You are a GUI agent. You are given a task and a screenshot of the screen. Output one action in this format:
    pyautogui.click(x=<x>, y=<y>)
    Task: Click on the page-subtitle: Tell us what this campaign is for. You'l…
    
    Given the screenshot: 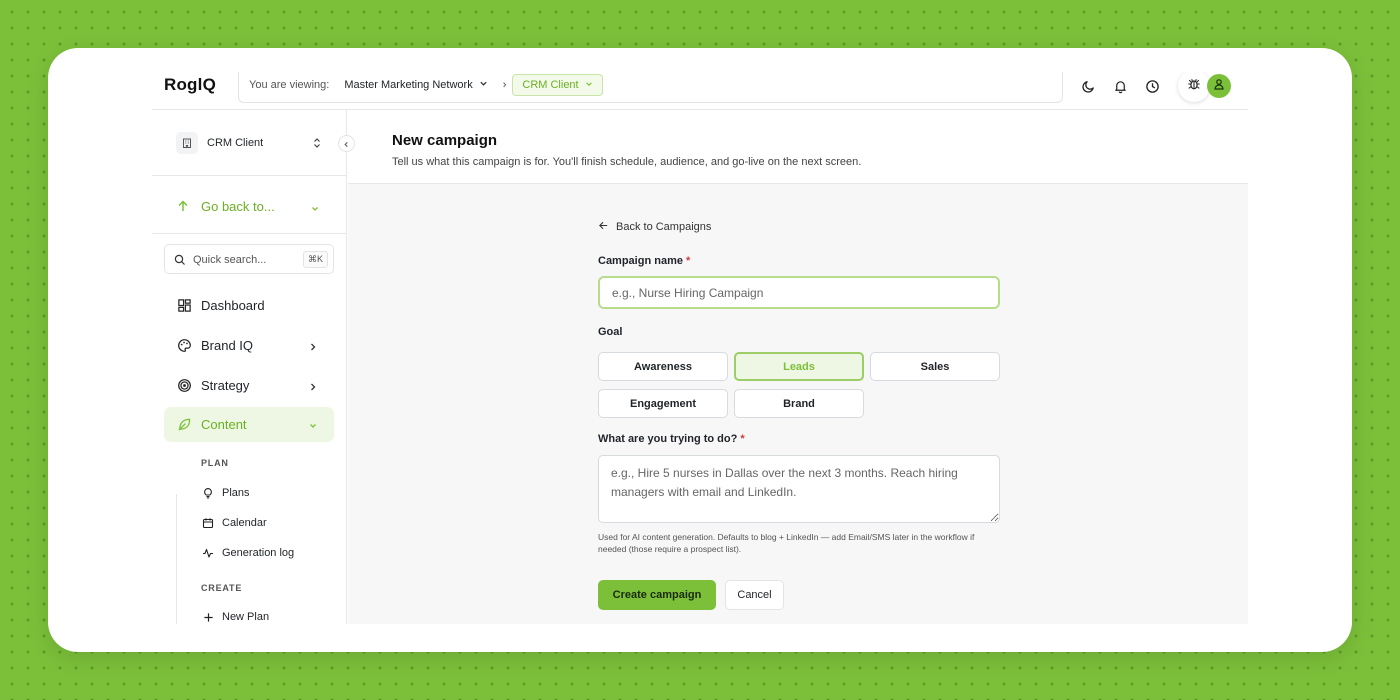 What is the action you would take?
    pyautogui.click(x=627, y=162)
    